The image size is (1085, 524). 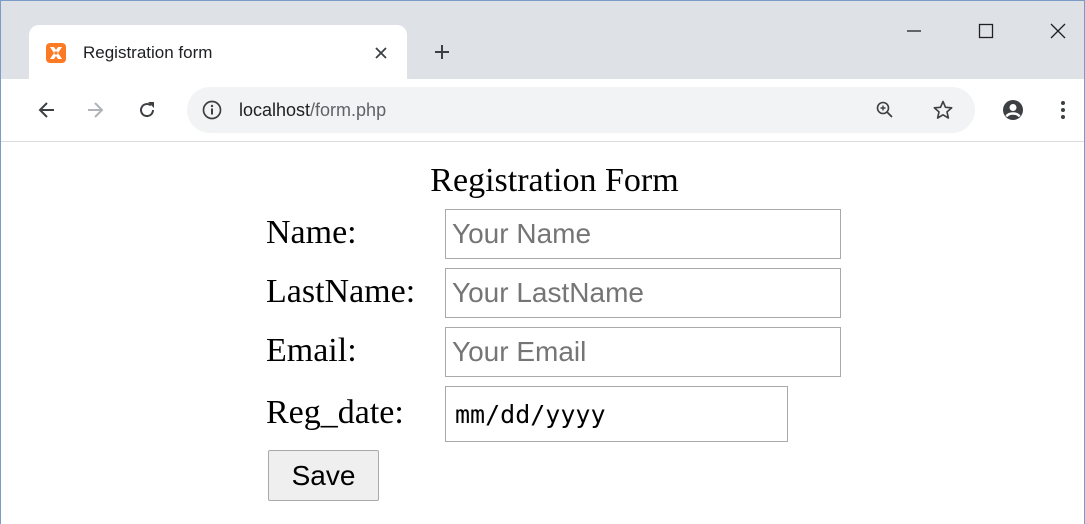 I want to click on reload-icon, so click(x=147, y=110).